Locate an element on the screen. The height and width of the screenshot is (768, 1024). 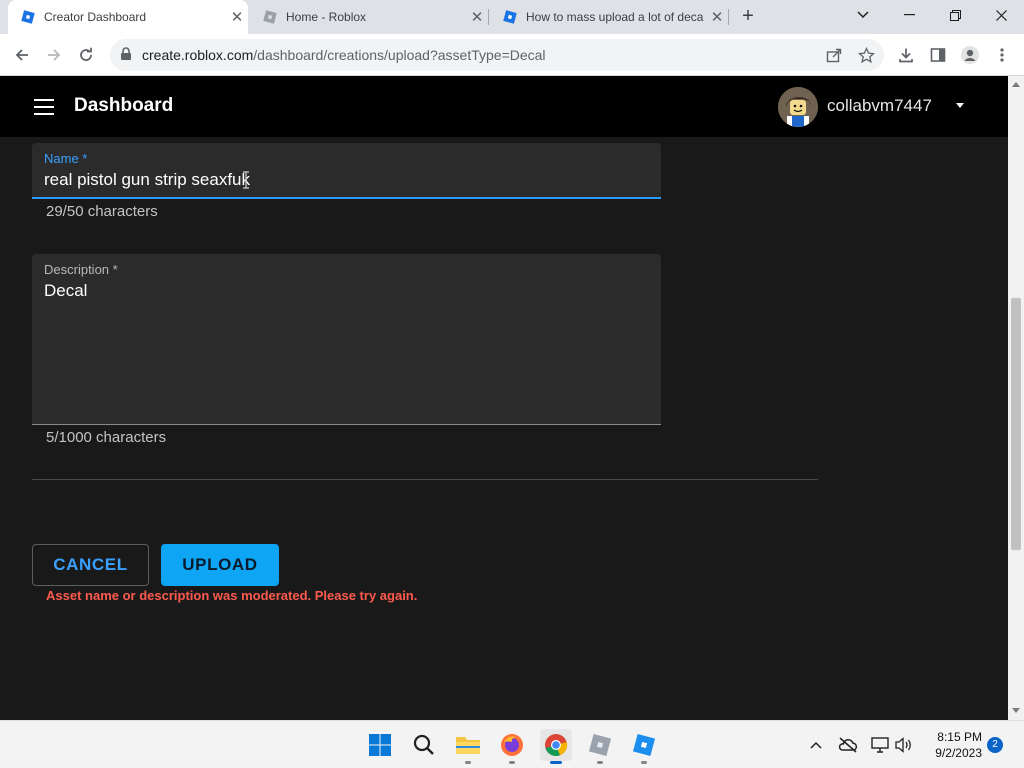
upload-button: UPLOAD is located at coordinates (220, 565).